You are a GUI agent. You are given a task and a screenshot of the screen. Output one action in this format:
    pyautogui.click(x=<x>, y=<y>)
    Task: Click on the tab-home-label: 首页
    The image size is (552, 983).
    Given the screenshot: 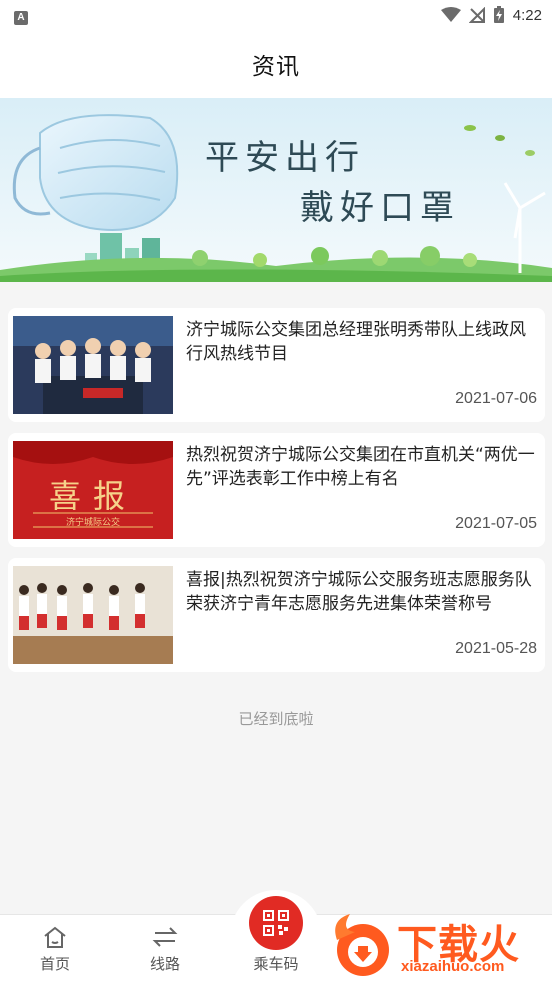 What is the action you would take?
    pyautogui.click(x=54, y=964)
    